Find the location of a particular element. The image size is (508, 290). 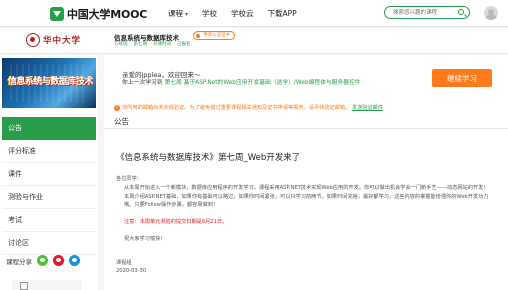

search-box is located at coordinates (427, 12).